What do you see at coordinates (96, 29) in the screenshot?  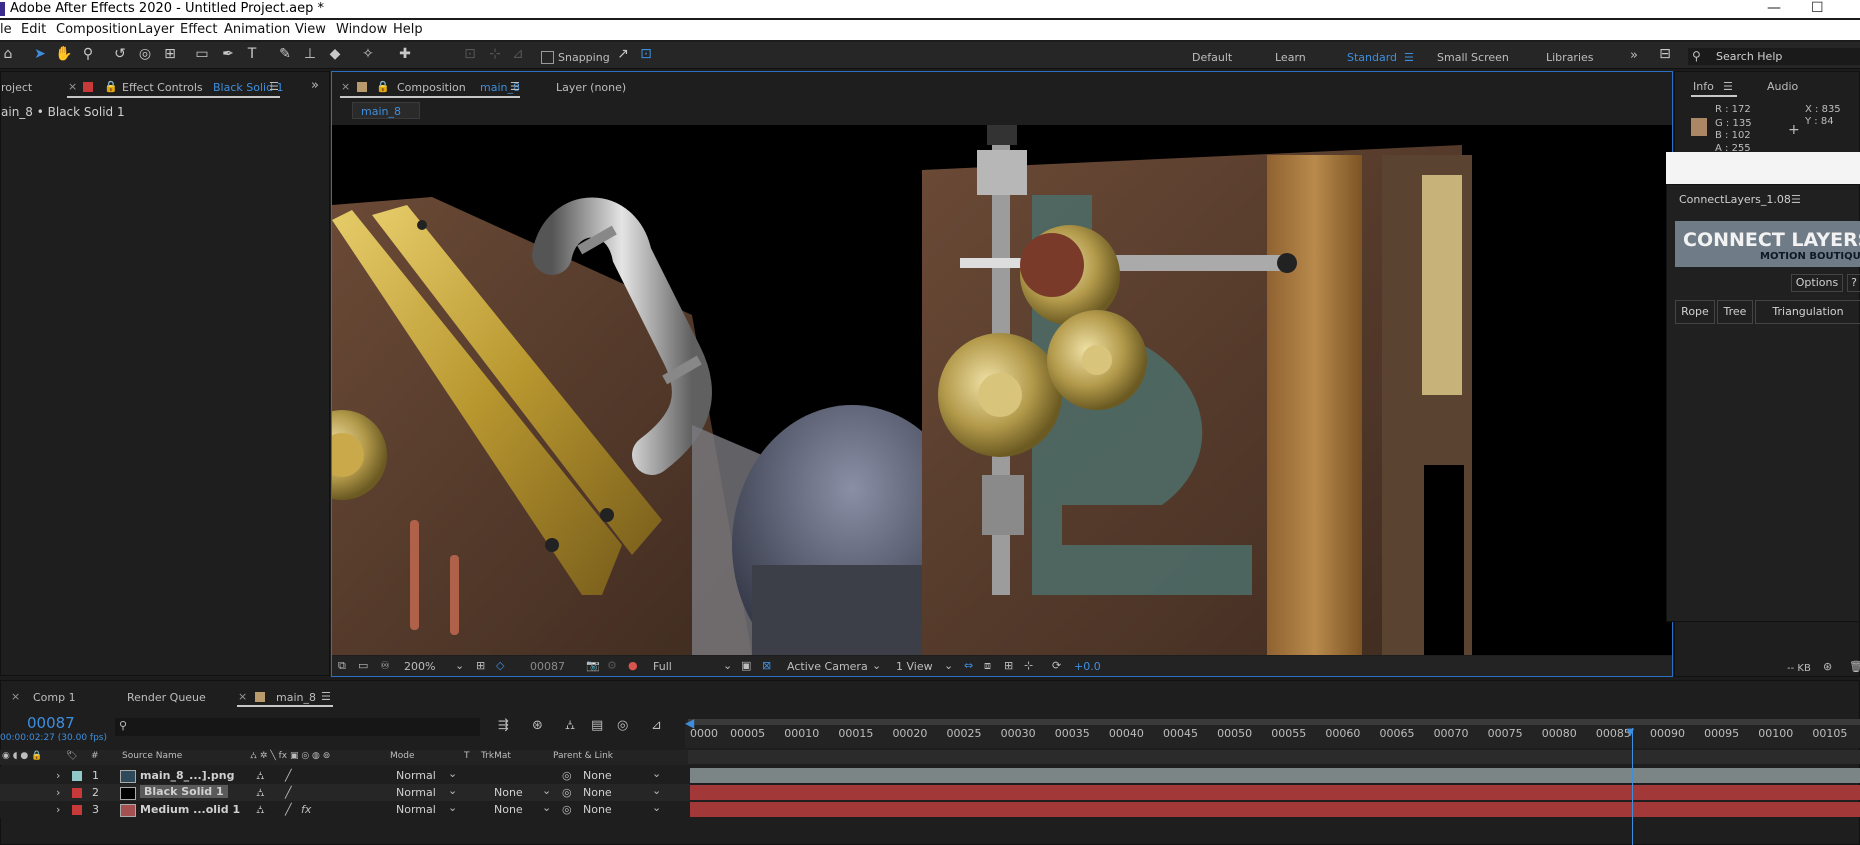 I see `menu-composition: Composition` at bounding box center [96, 29].